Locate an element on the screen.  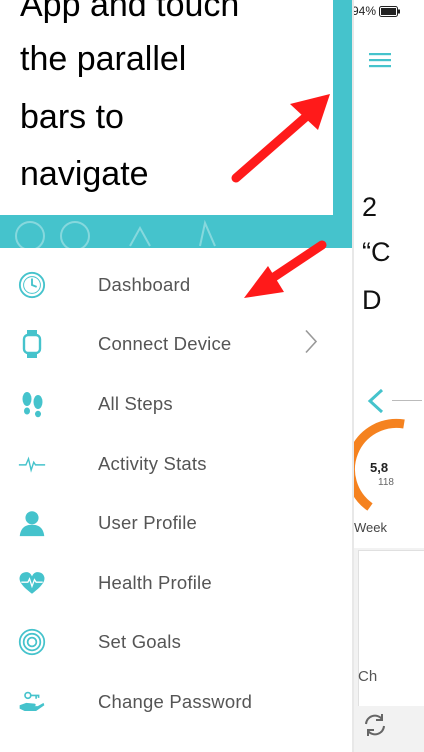
sync-icon is located at coordinates (375, 725).